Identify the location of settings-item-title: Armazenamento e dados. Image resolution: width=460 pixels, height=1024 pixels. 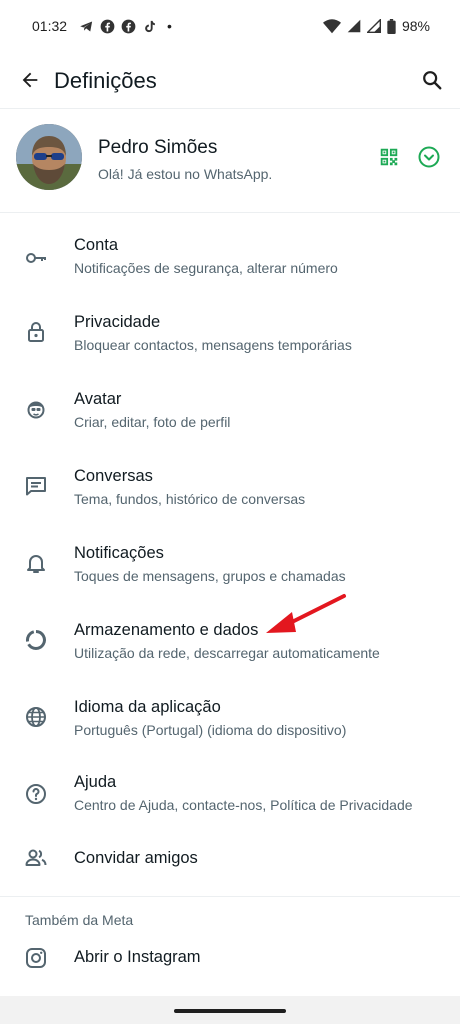
(166, 630).